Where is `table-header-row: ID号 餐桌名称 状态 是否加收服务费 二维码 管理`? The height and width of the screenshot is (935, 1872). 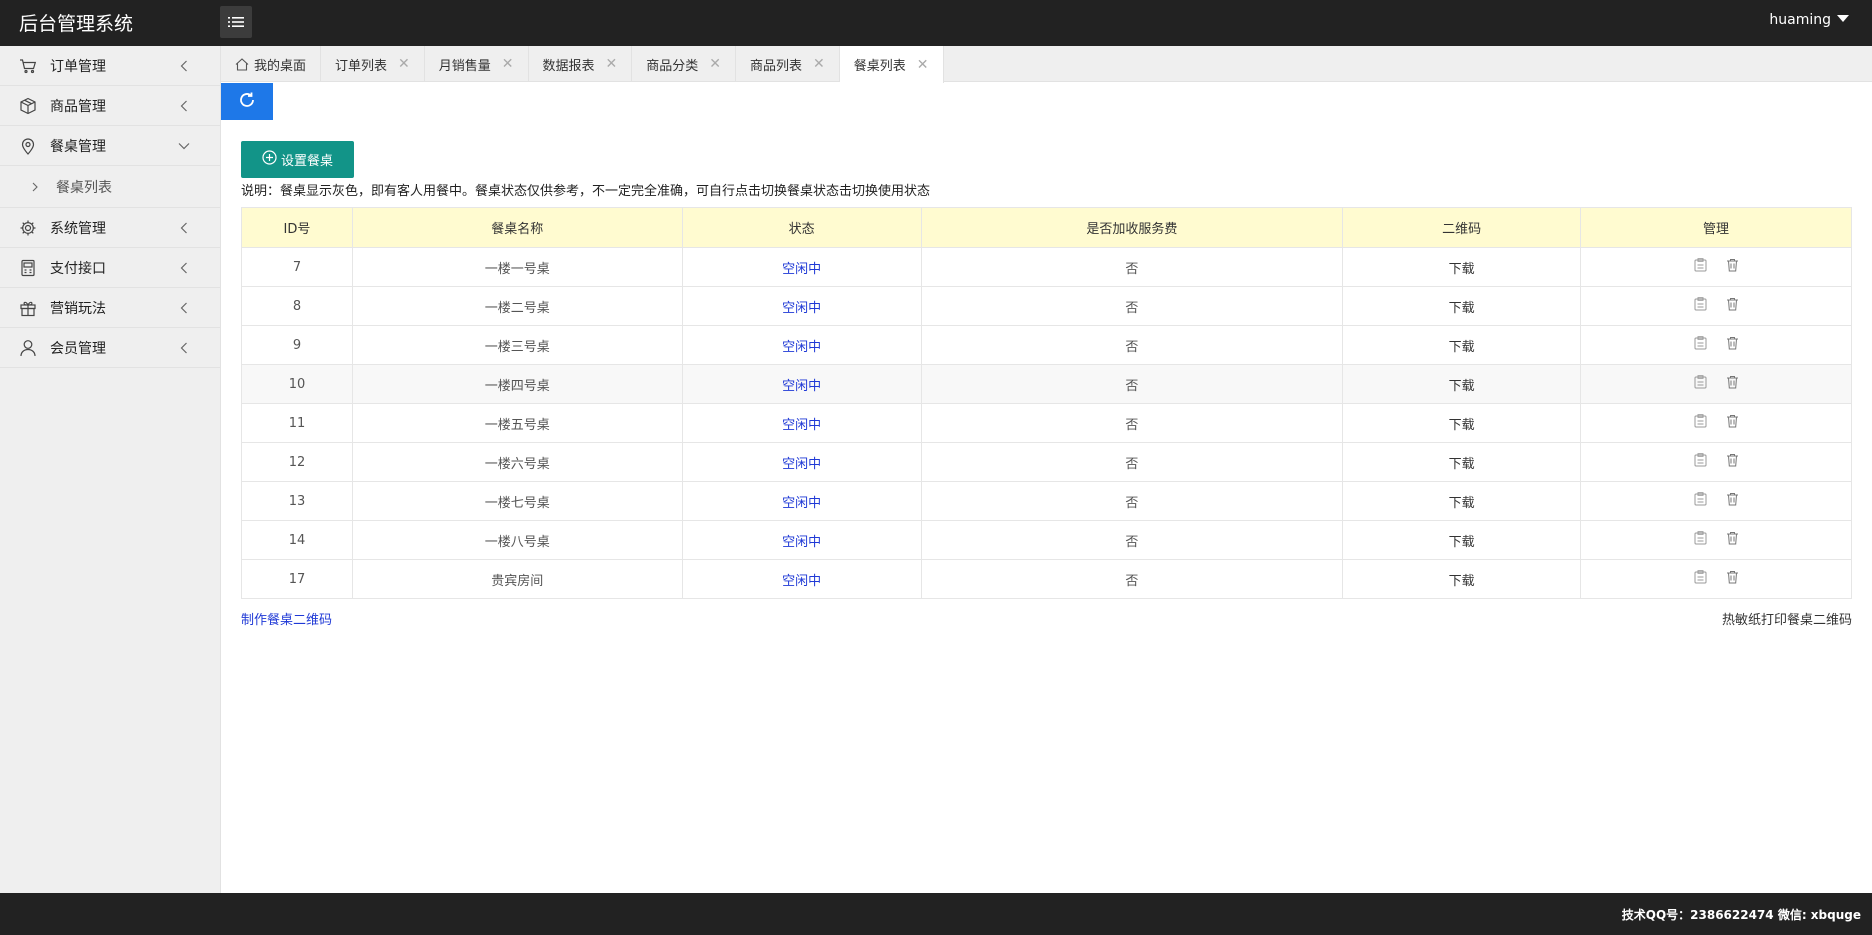
table-header-row: ID号 餐桌名称 状态 是否加收服务费 二维码 管理 is located at coordinates (1046, 227).